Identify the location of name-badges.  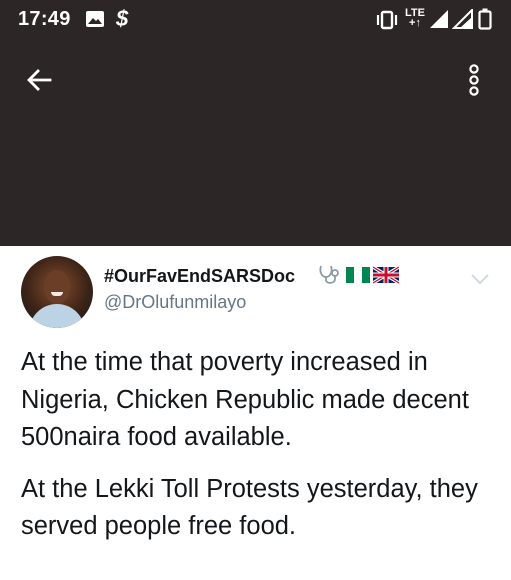
(358, 277).